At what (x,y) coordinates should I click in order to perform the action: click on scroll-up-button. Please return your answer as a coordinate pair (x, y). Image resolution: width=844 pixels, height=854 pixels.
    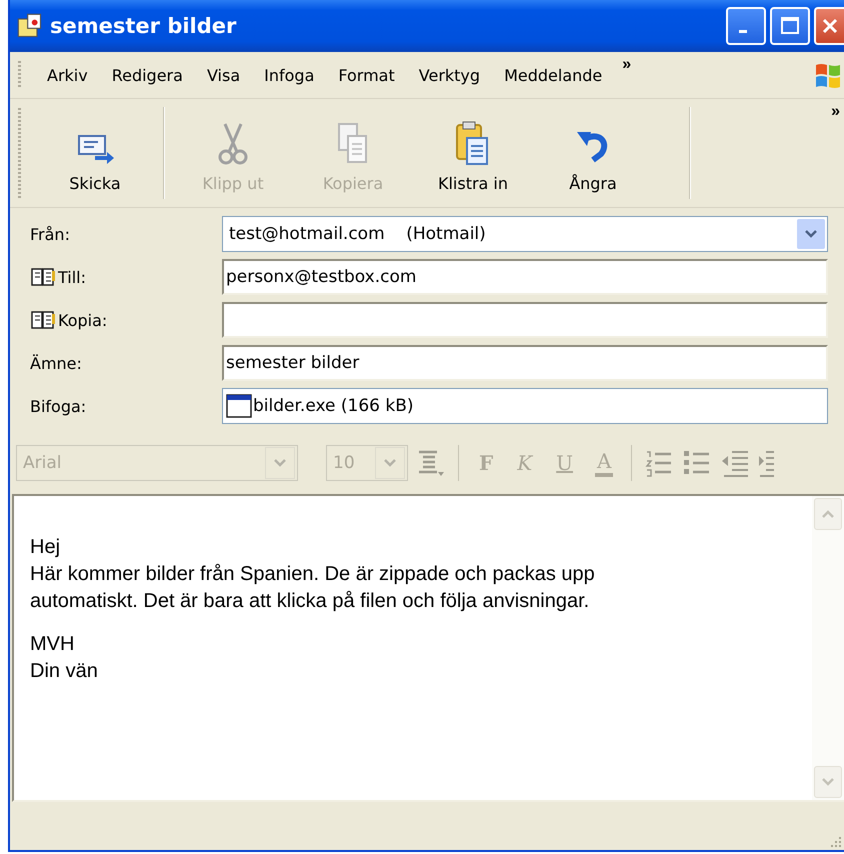
    Looking at the image, I should click on (828, 514).